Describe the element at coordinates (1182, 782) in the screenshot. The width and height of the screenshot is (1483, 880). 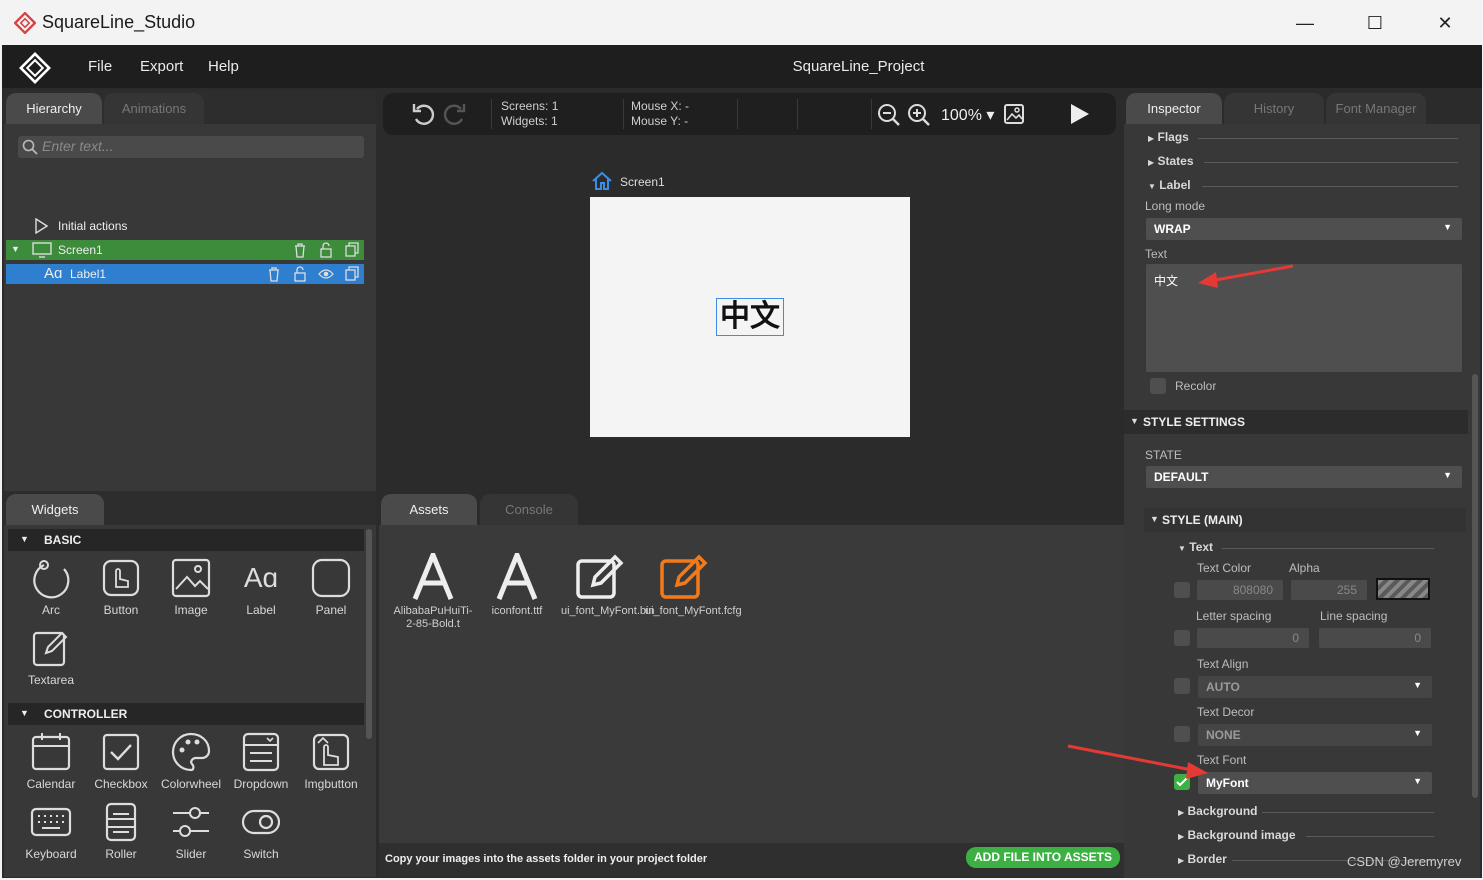
I see `text-font-checkbox` at that location.